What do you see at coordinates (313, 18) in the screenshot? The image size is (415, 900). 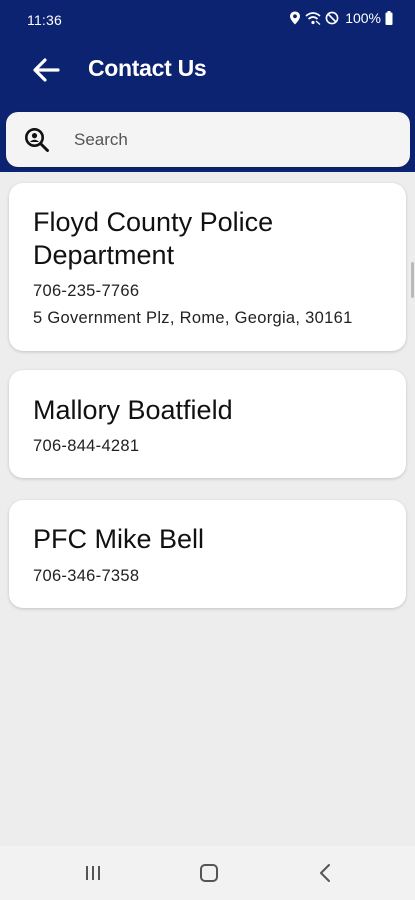 I see `wifi-icon` at bounding box center [313, 18].